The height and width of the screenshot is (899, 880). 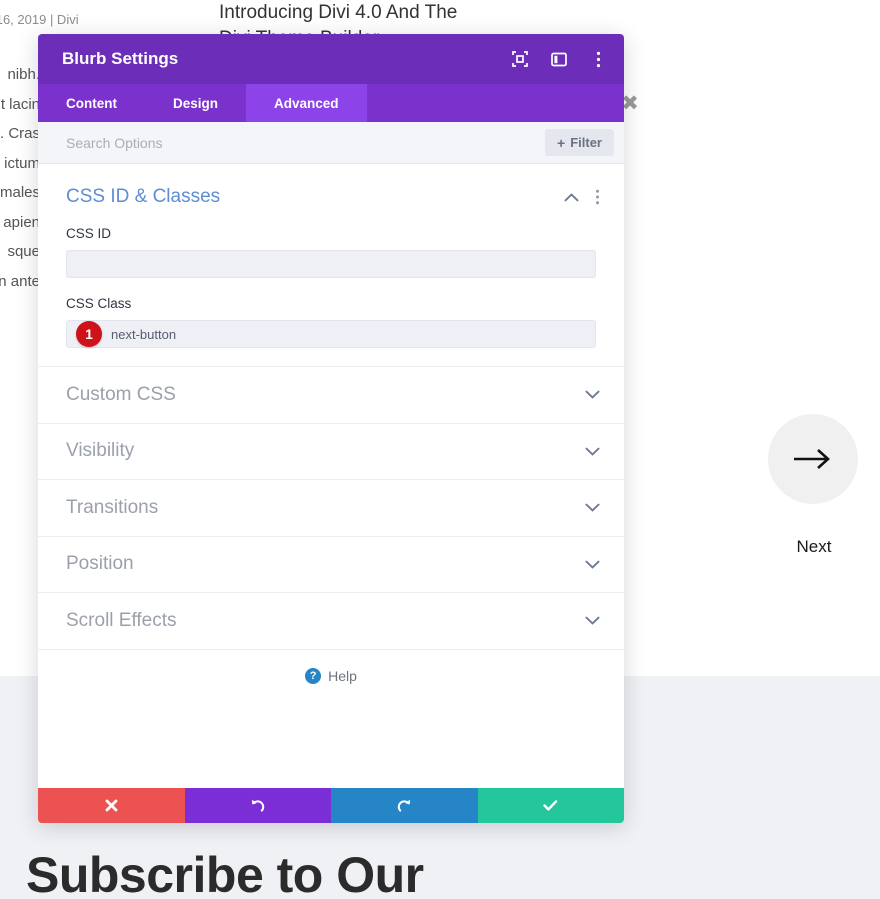 What do you see at coordinates (20, 104) in the screenshot?
I see `body-line: t lacin` at bounding box center [20, 104].